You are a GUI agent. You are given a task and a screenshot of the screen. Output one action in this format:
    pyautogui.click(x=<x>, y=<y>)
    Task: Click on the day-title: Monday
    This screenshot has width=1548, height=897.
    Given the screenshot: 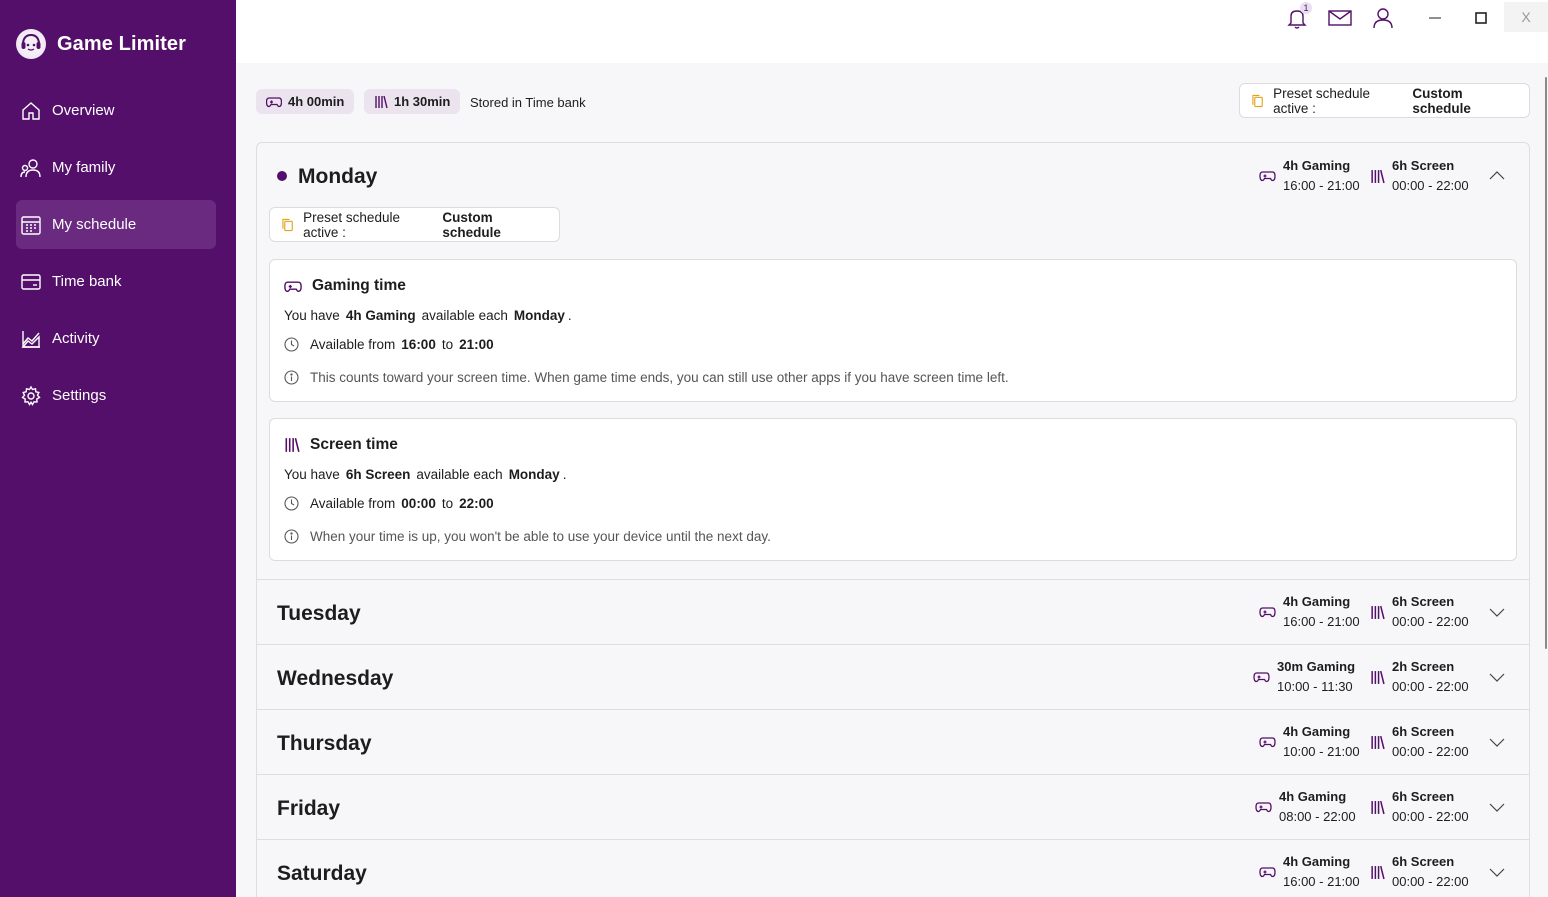 What is the action you would take?
    pyautogui.click(x=337, y=177)
    